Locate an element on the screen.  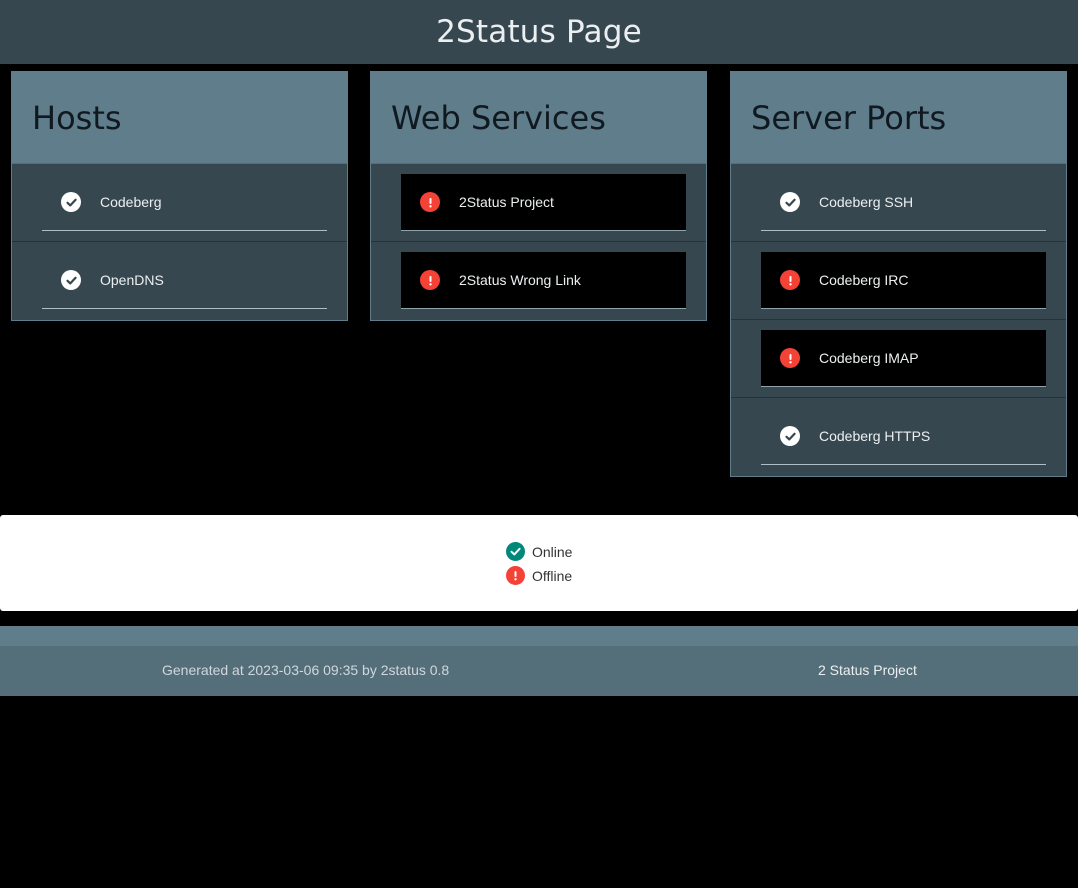
page-title: 2Status Page is located at coordinates (539, 32).